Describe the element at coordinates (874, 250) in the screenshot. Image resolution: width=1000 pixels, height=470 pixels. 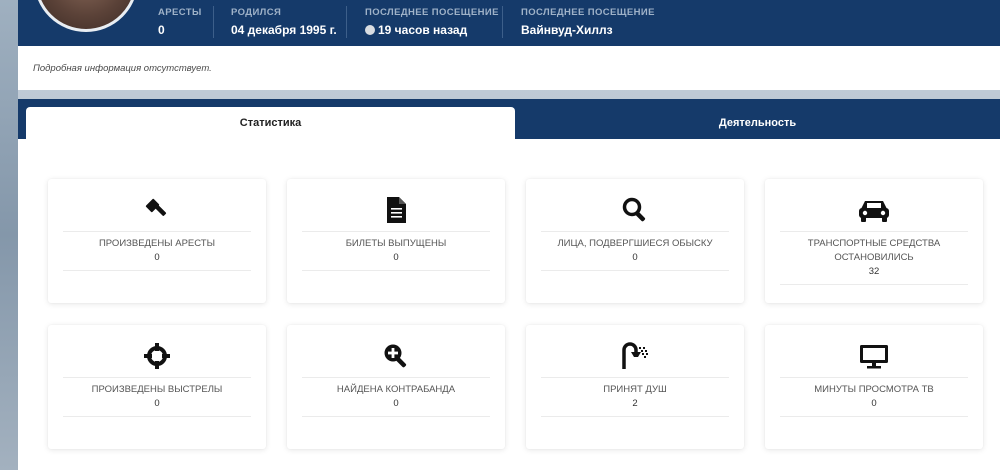
I see `stat-title: ТРАНСПОРТНЫЕ СРЕДСТВА ОСТАНОВИЛИСЬ` at that location.